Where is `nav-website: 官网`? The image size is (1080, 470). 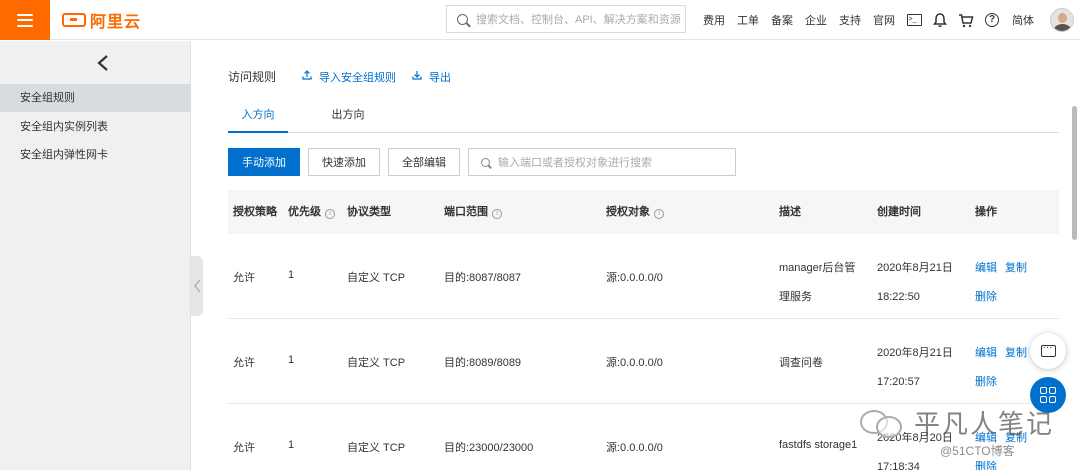
nav-website: 官网 is located at coordinates (884, 20).